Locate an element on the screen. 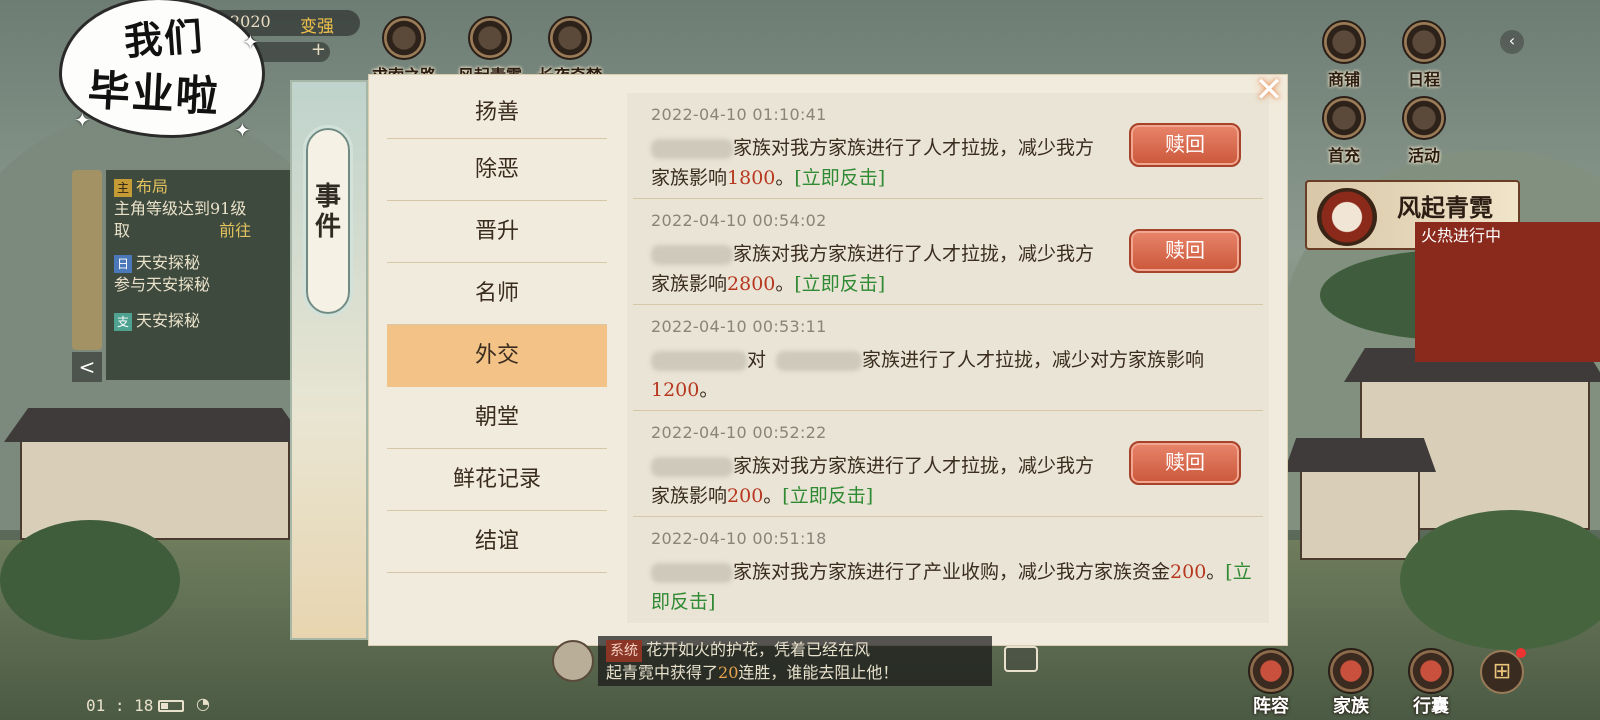  quest-tag: 主 is located at coordinates (123, 188).